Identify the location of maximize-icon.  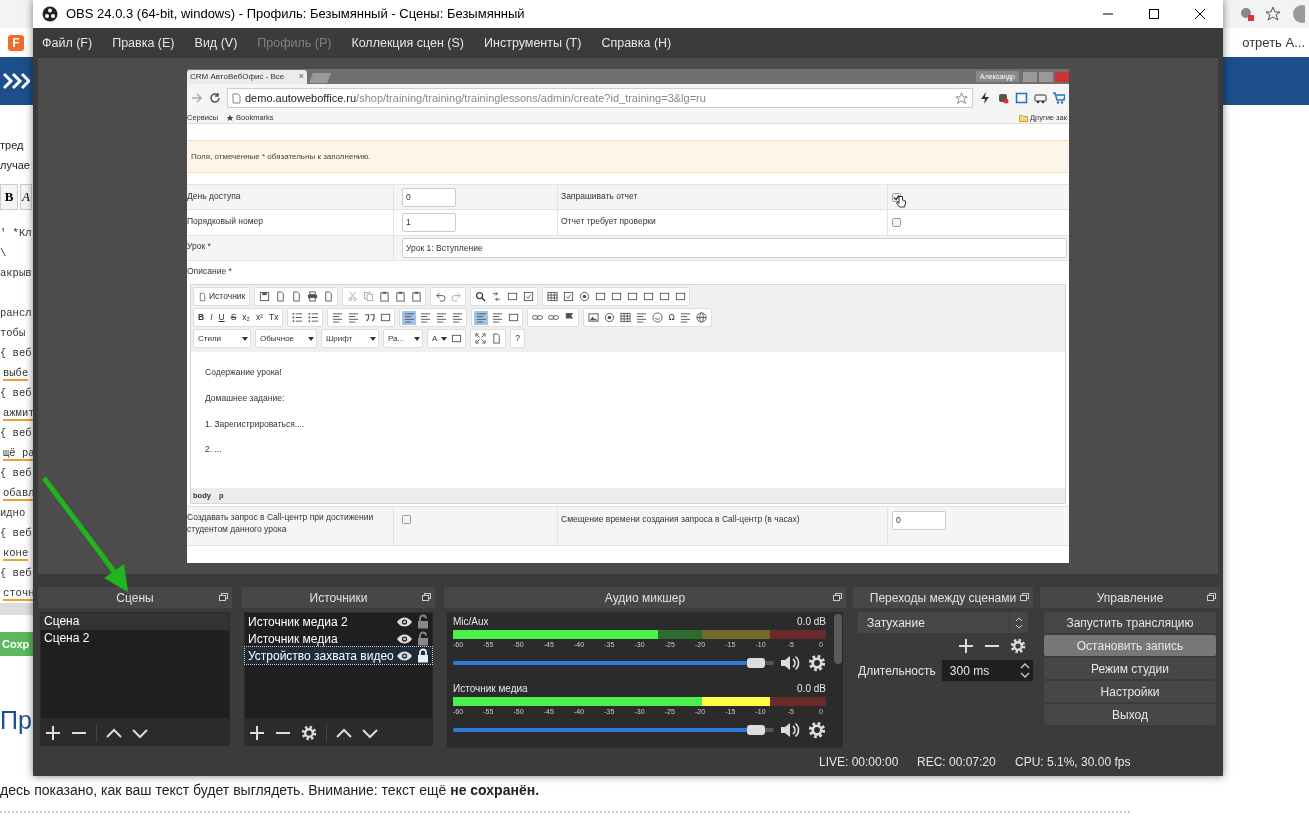
(1154, 14).